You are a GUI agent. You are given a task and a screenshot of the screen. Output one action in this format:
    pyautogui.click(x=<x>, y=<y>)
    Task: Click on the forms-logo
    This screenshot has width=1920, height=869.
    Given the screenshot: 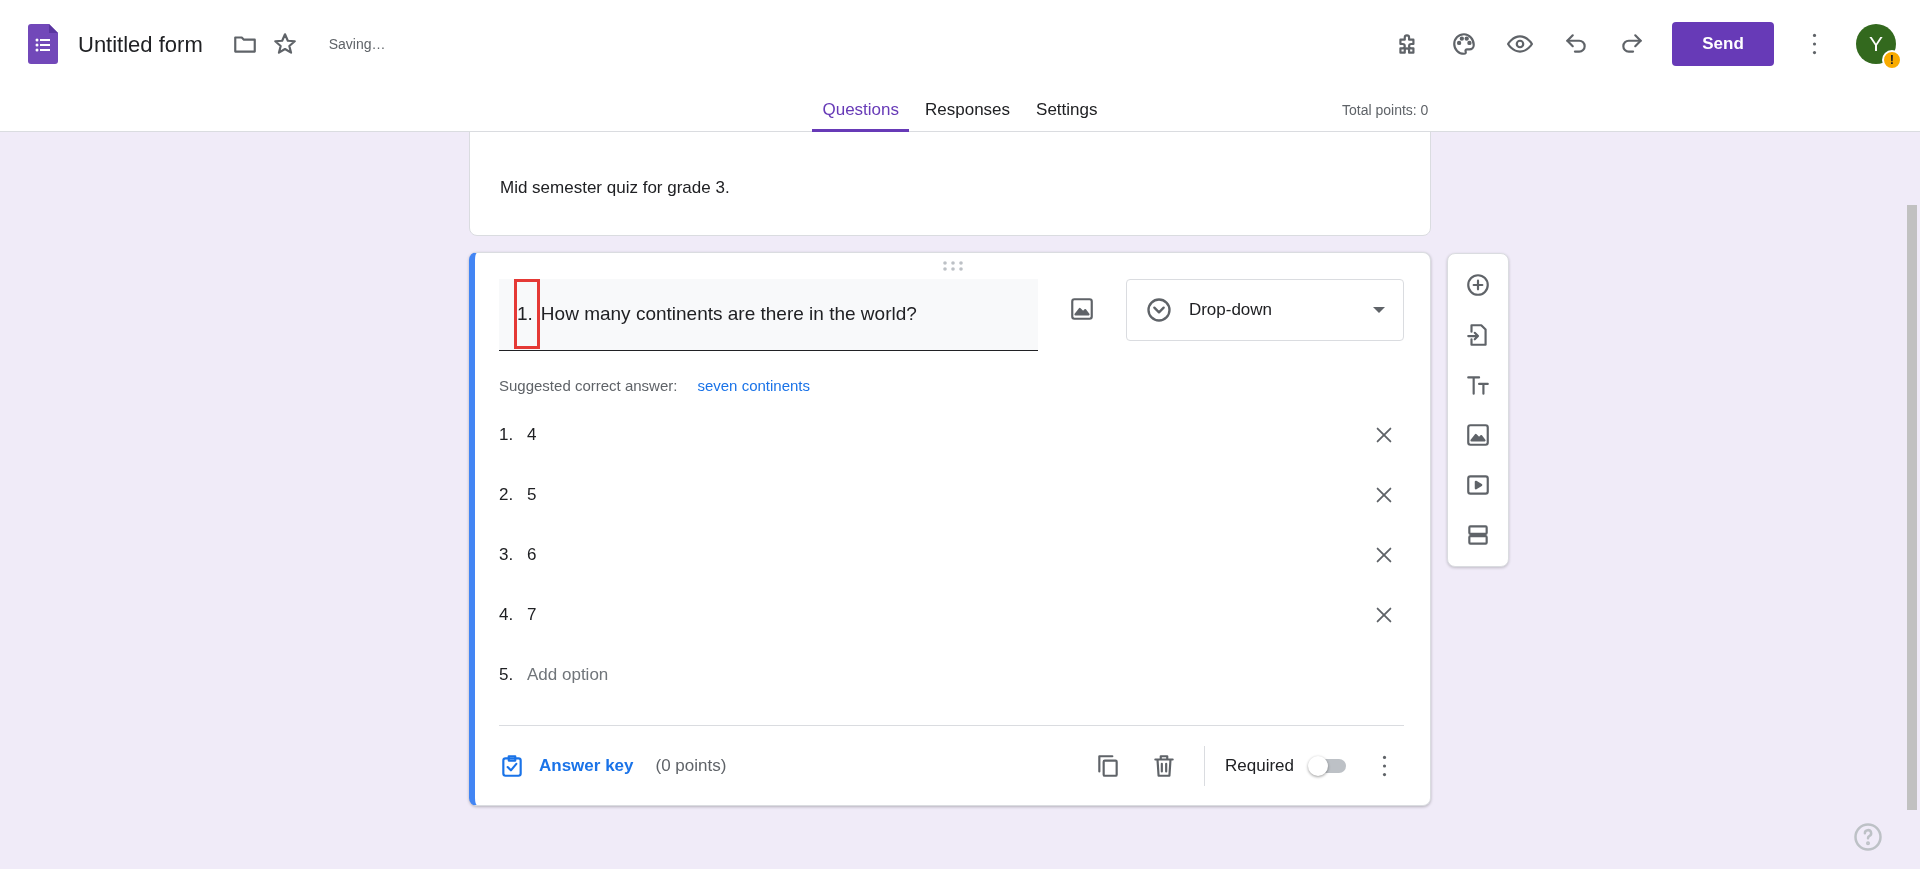 What is the action you would take?
    pyautogui.click(x=43, y=44)
    